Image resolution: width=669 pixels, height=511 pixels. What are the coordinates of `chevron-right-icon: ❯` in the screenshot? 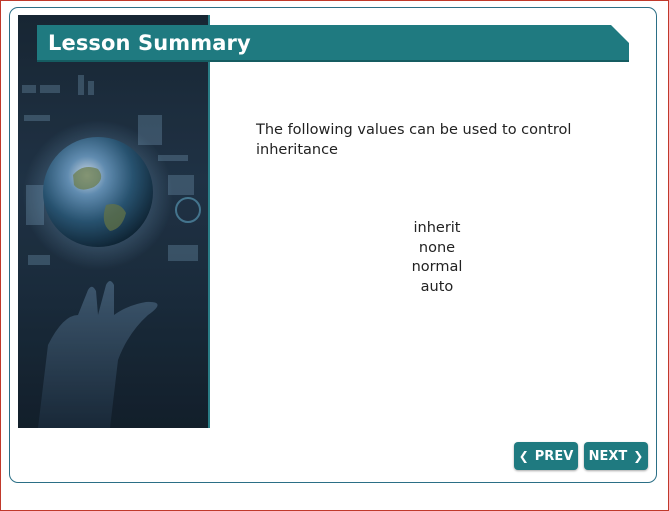 It's located at (638, 456).